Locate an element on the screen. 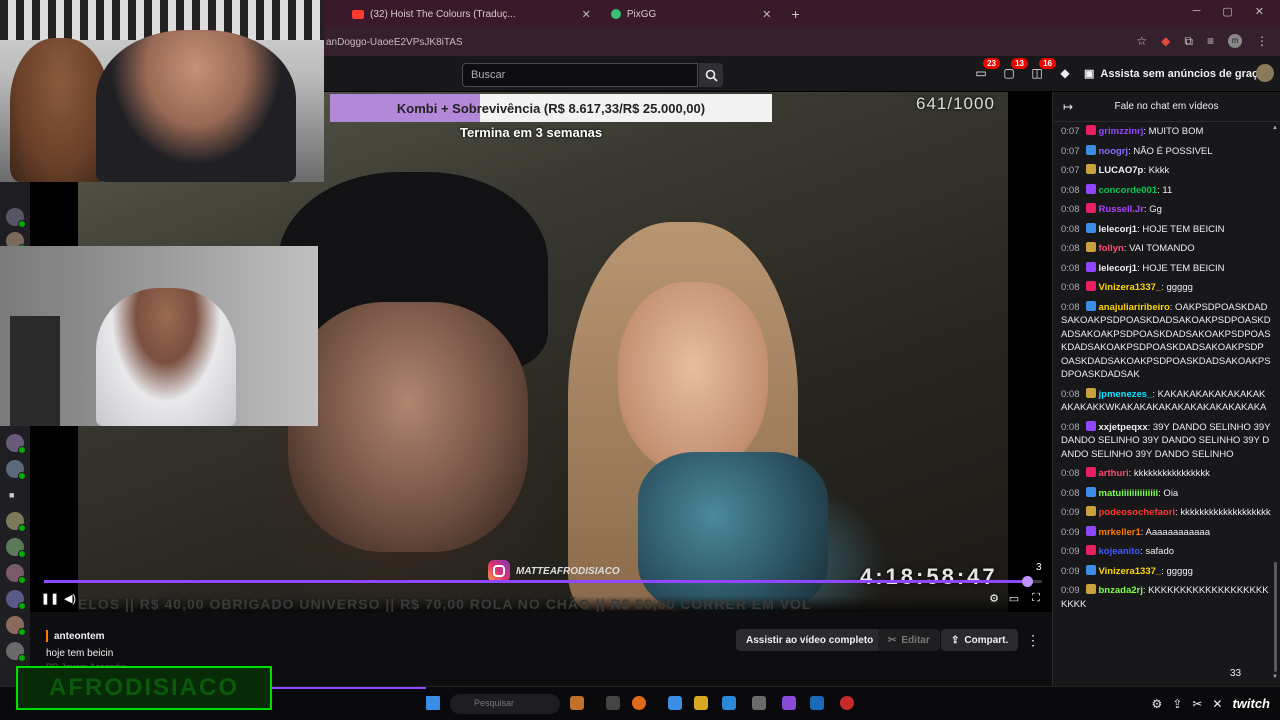  search-button is located at coordinates (711, 75).